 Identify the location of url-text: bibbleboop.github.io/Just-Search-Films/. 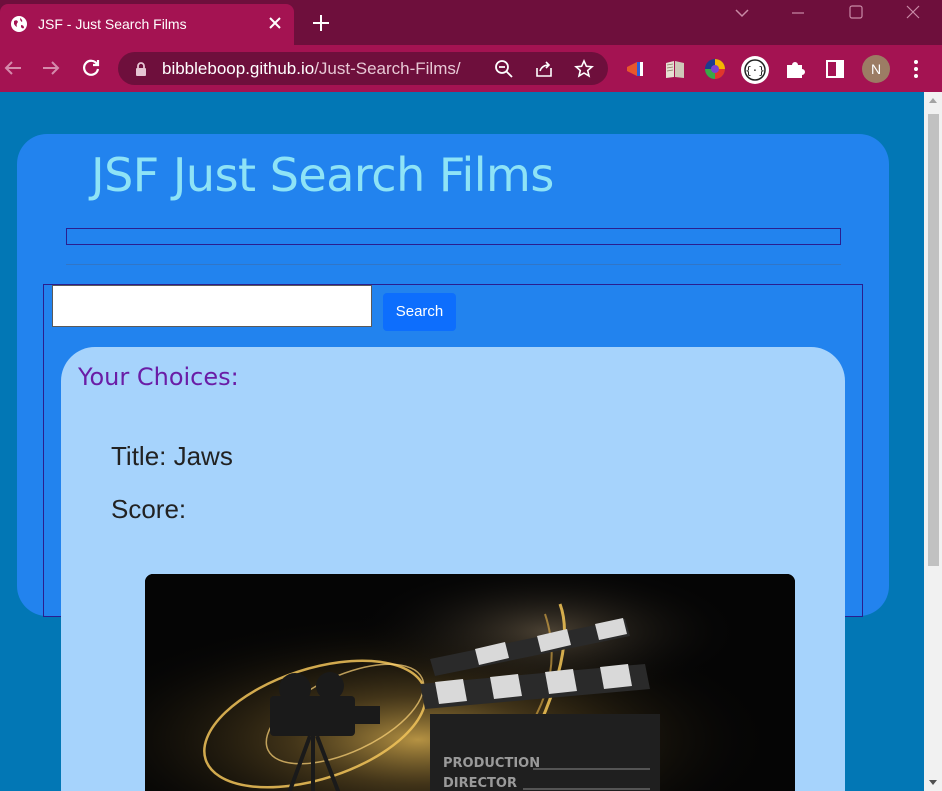
(311, 69).